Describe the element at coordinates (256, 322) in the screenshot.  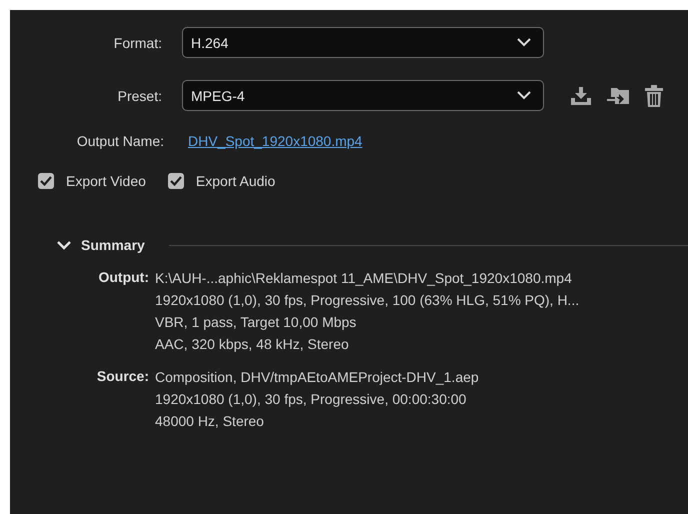
I see `summary-text: VBR, 1 pass, Target 10,00 Mbps` at that location.